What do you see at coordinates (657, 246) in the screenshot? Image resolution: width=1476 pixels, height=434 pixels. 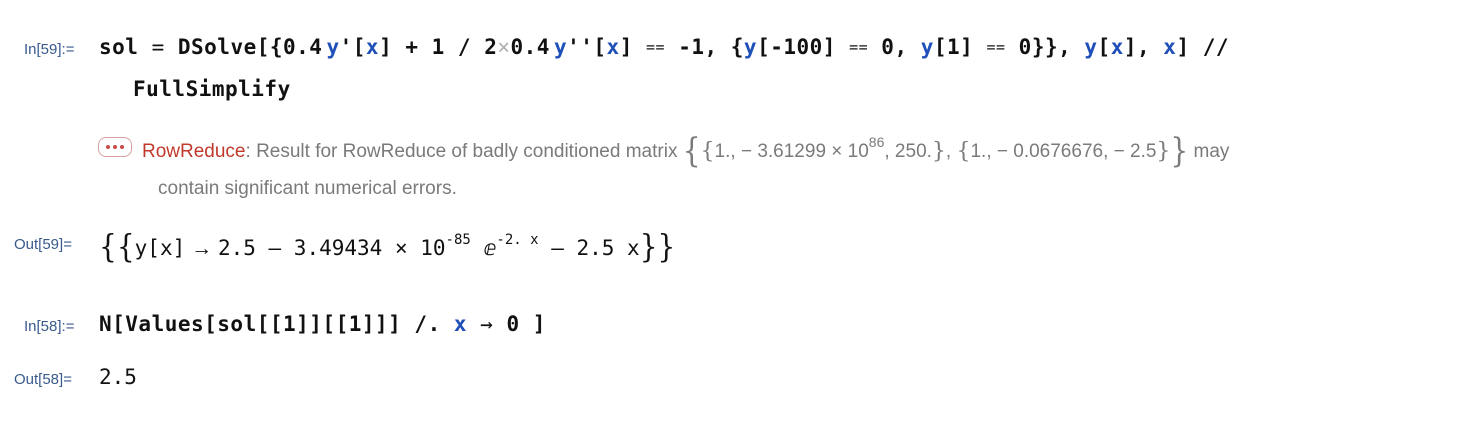 I see `list-brace-close: }}` at bounding box center [657, 246].